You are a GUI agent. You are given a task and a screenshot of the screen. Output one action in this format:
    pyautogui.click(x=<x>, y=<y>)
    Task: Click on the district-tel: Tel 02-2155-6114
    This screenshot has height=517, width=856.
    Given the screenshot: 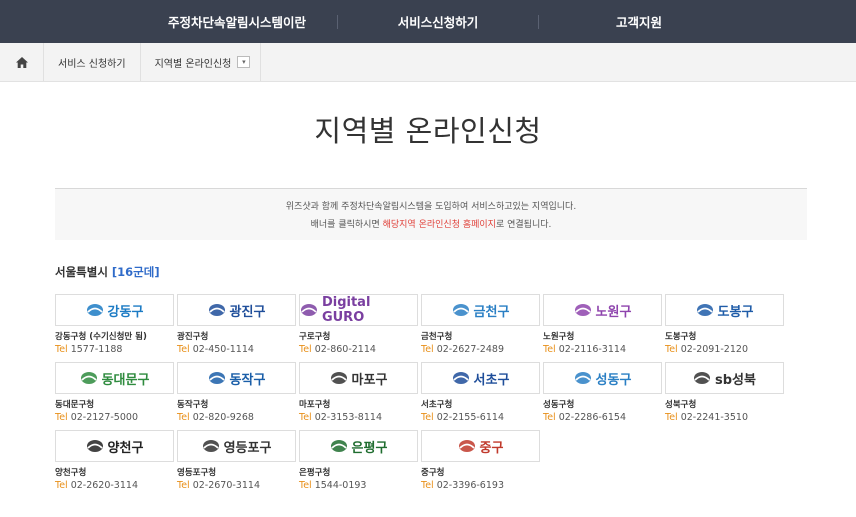 What is the action you would take?
    pyautogui.click(x=480, y=417)
    